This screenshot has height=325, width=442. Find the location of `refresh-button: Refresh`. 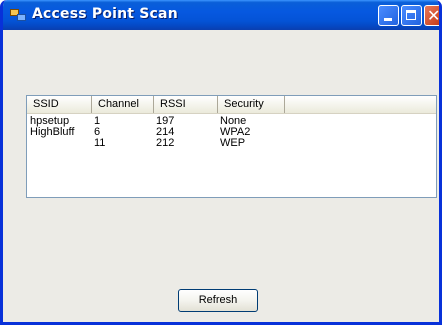

refresh-button: Refresh is located at coordinates (218, 300).